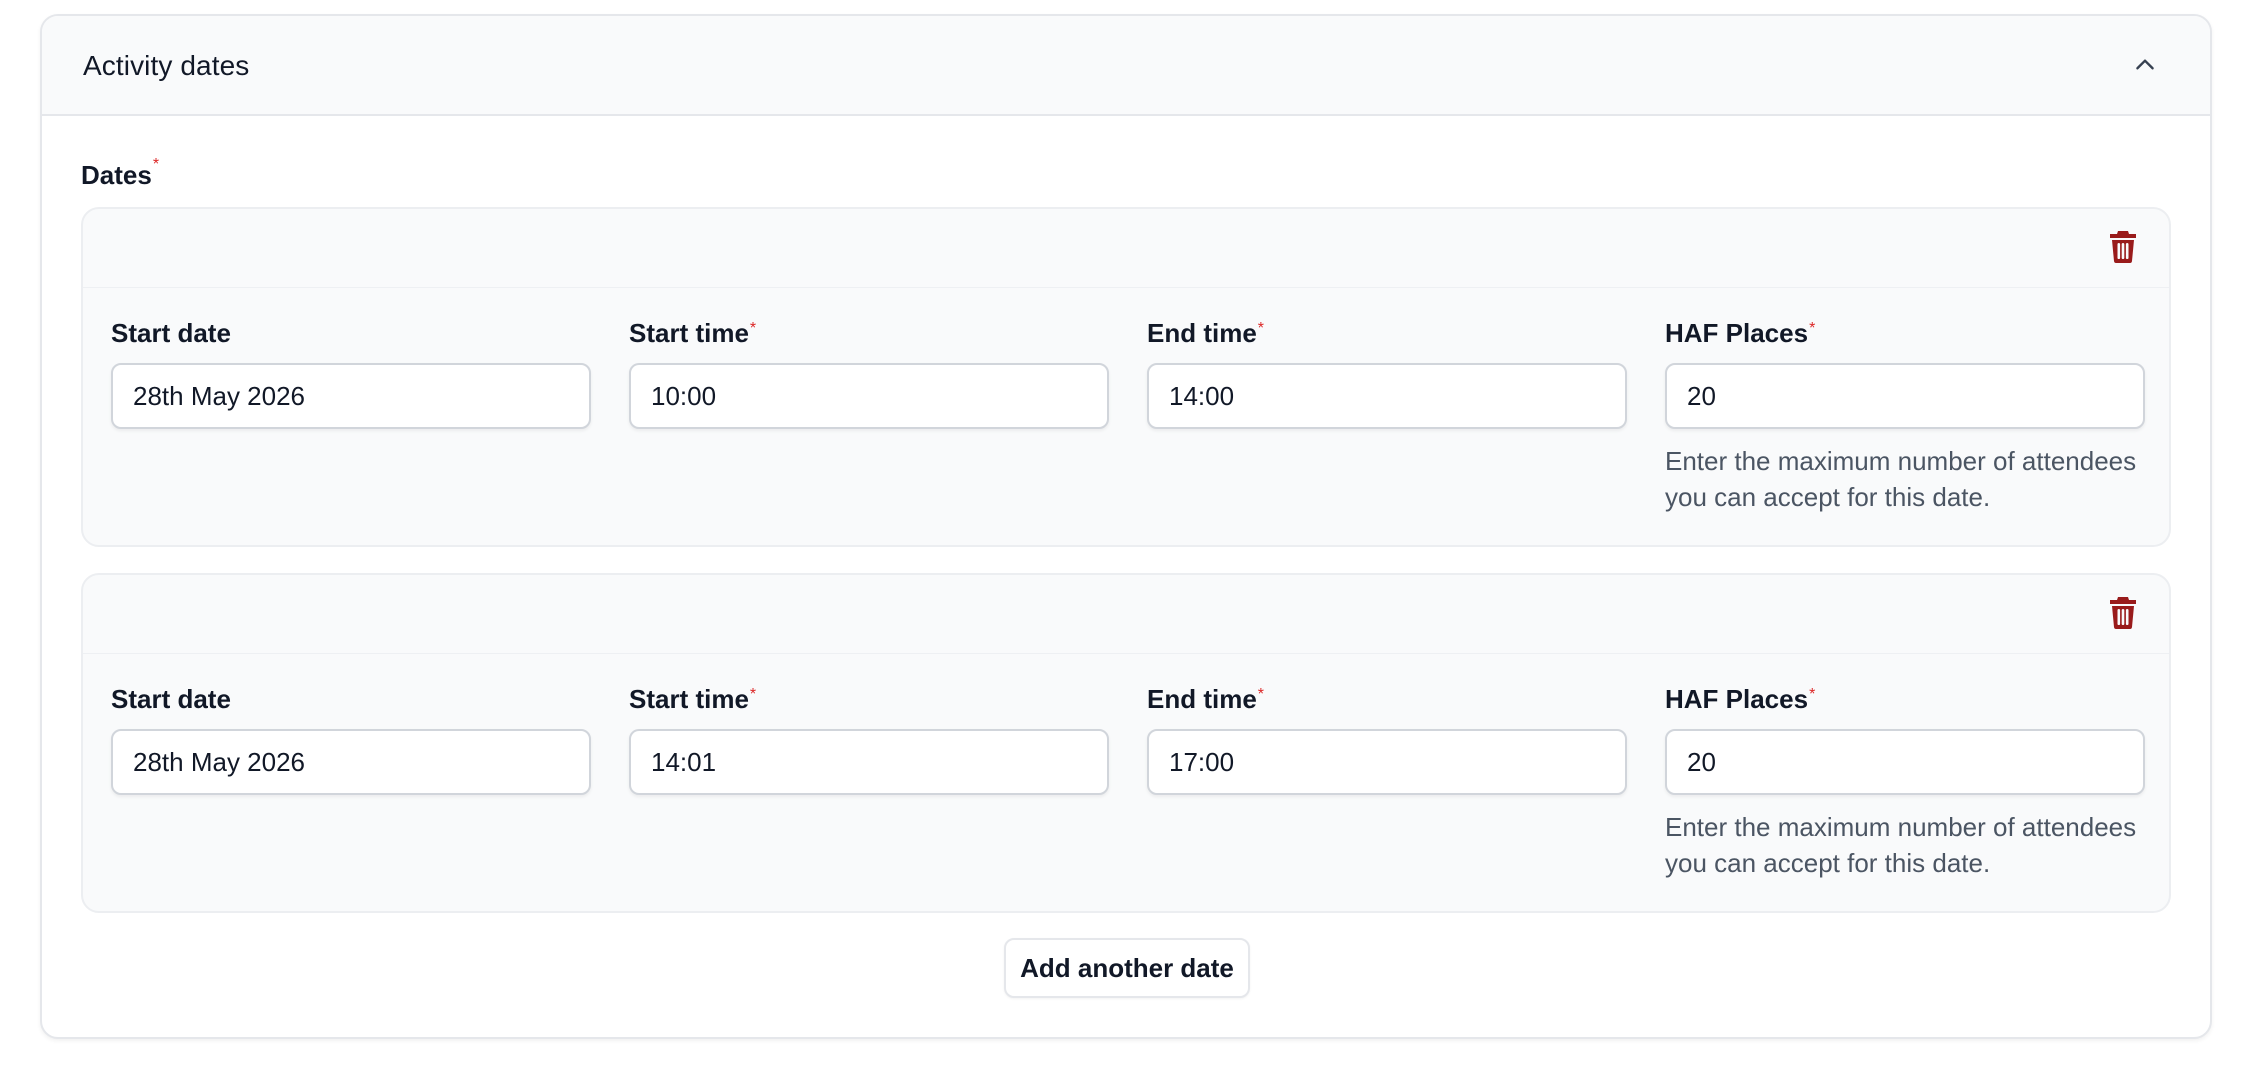  I want to click on dates-label: Dates*, so click(120, 173).